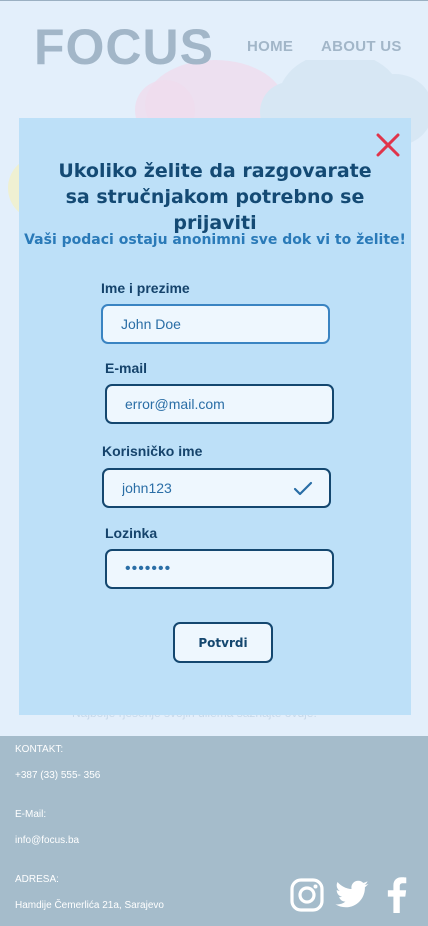  What do you see at coordinates (124, 47) in the screenshot?
I see `logo: FOCUS` at bounding box center [124, 47].